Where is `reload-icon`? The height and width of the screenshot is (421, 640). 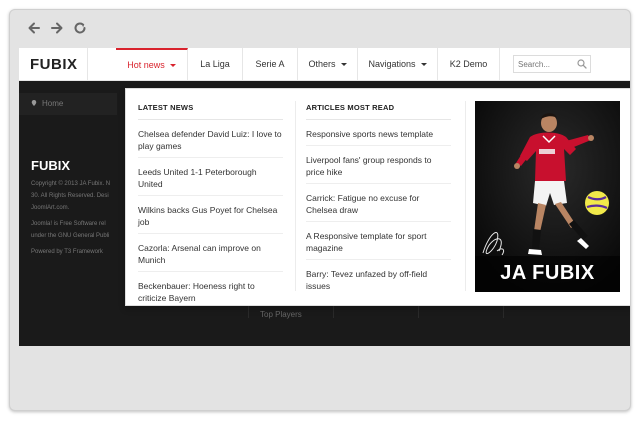
reload-icon is located at coordinates (80, 28).